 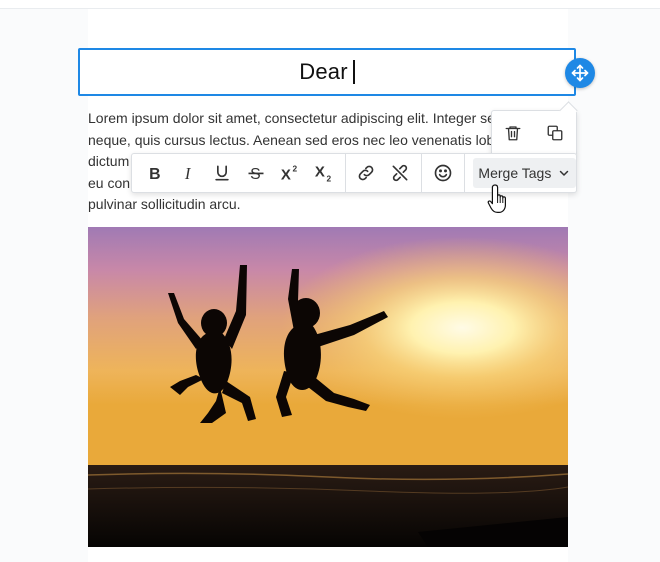 What do you see at coordinates (353, 72) in the screenshot?
I see `text-caret` at bounding box center [353, 72].